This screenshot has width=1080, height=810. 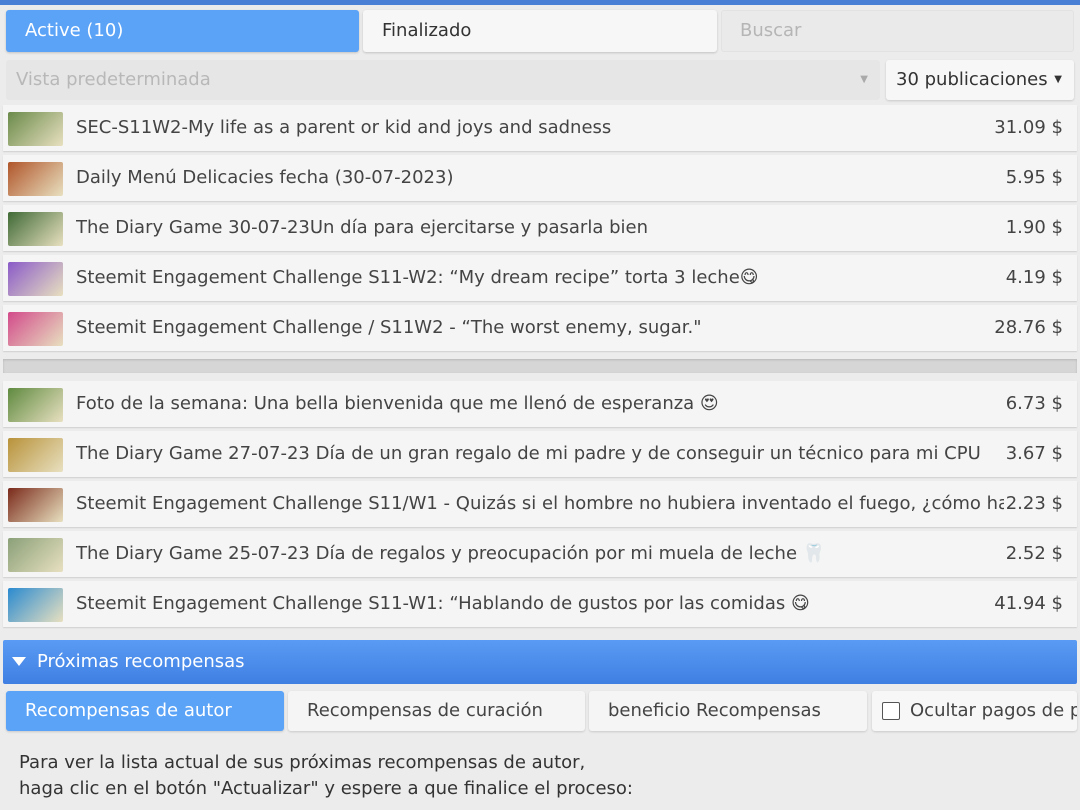 I want to click on view-select: Vista predeterminada ▼, so click(x=443, y=80).